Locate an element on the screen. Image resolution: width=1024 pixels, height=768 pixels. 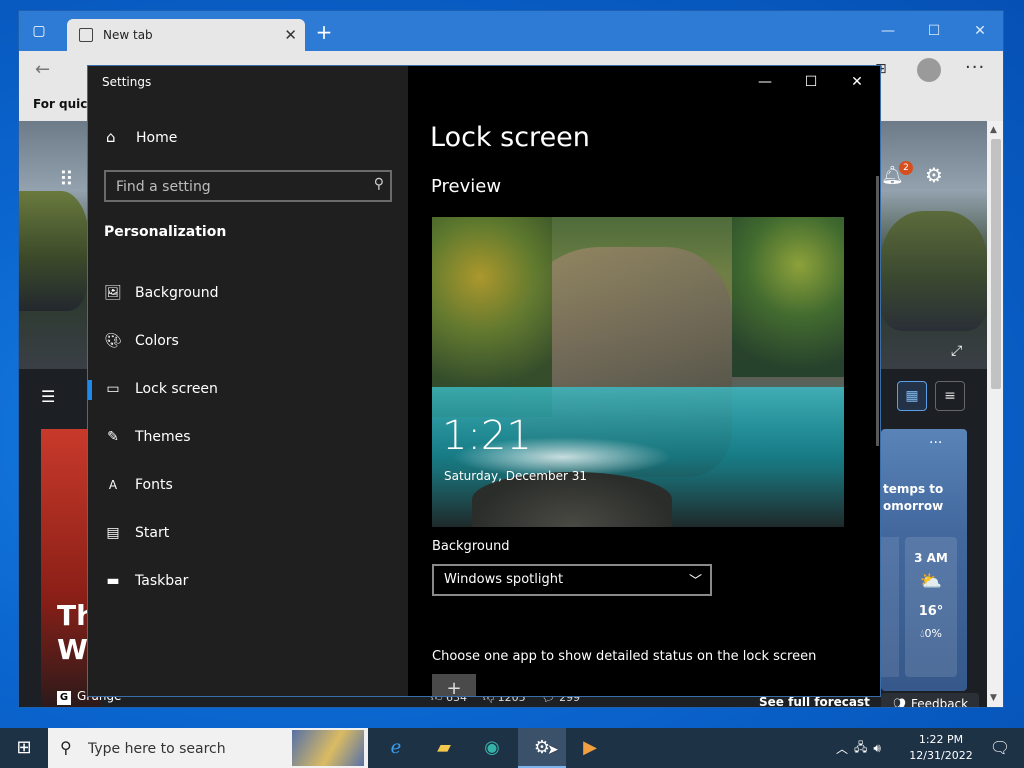
edge-tab-bar: ▢ New tab ✕ + — ☐ ✕ is located at coordinates (511, 31).